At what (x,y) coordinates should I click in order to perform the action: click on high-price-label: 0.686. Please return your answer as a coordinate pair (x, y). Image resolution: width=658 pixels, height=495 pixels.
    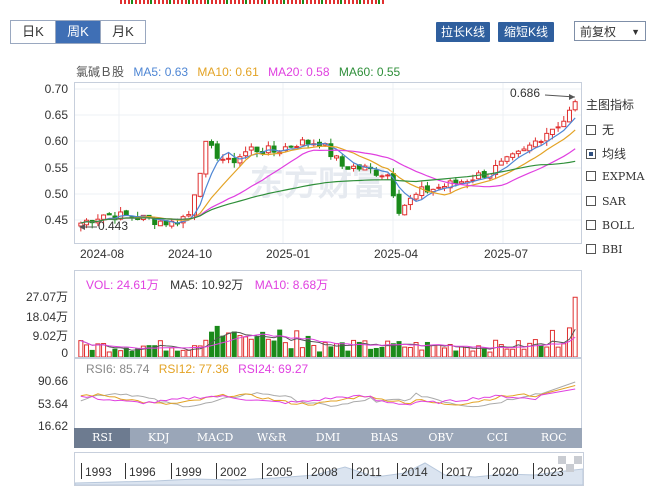
    Looking at the image, I should click on (525, 93).